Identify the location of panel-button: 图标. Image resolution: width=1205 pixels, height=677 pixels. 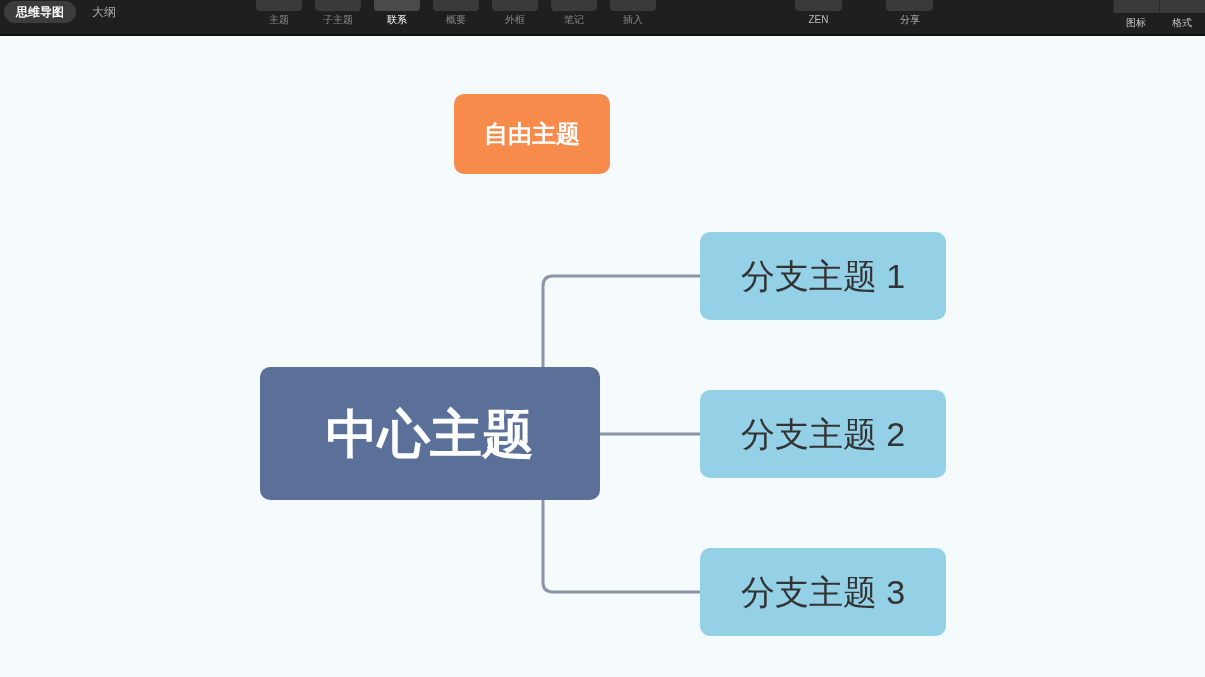
(1136, 14).